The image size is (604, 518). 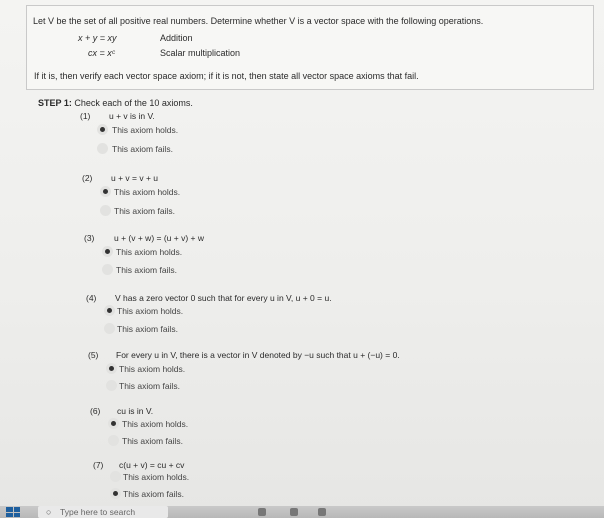 What do you see at coordinates (85, 116) in the screenshot?
I see `axiom-number: (1)` at bounding box center [85, 116].